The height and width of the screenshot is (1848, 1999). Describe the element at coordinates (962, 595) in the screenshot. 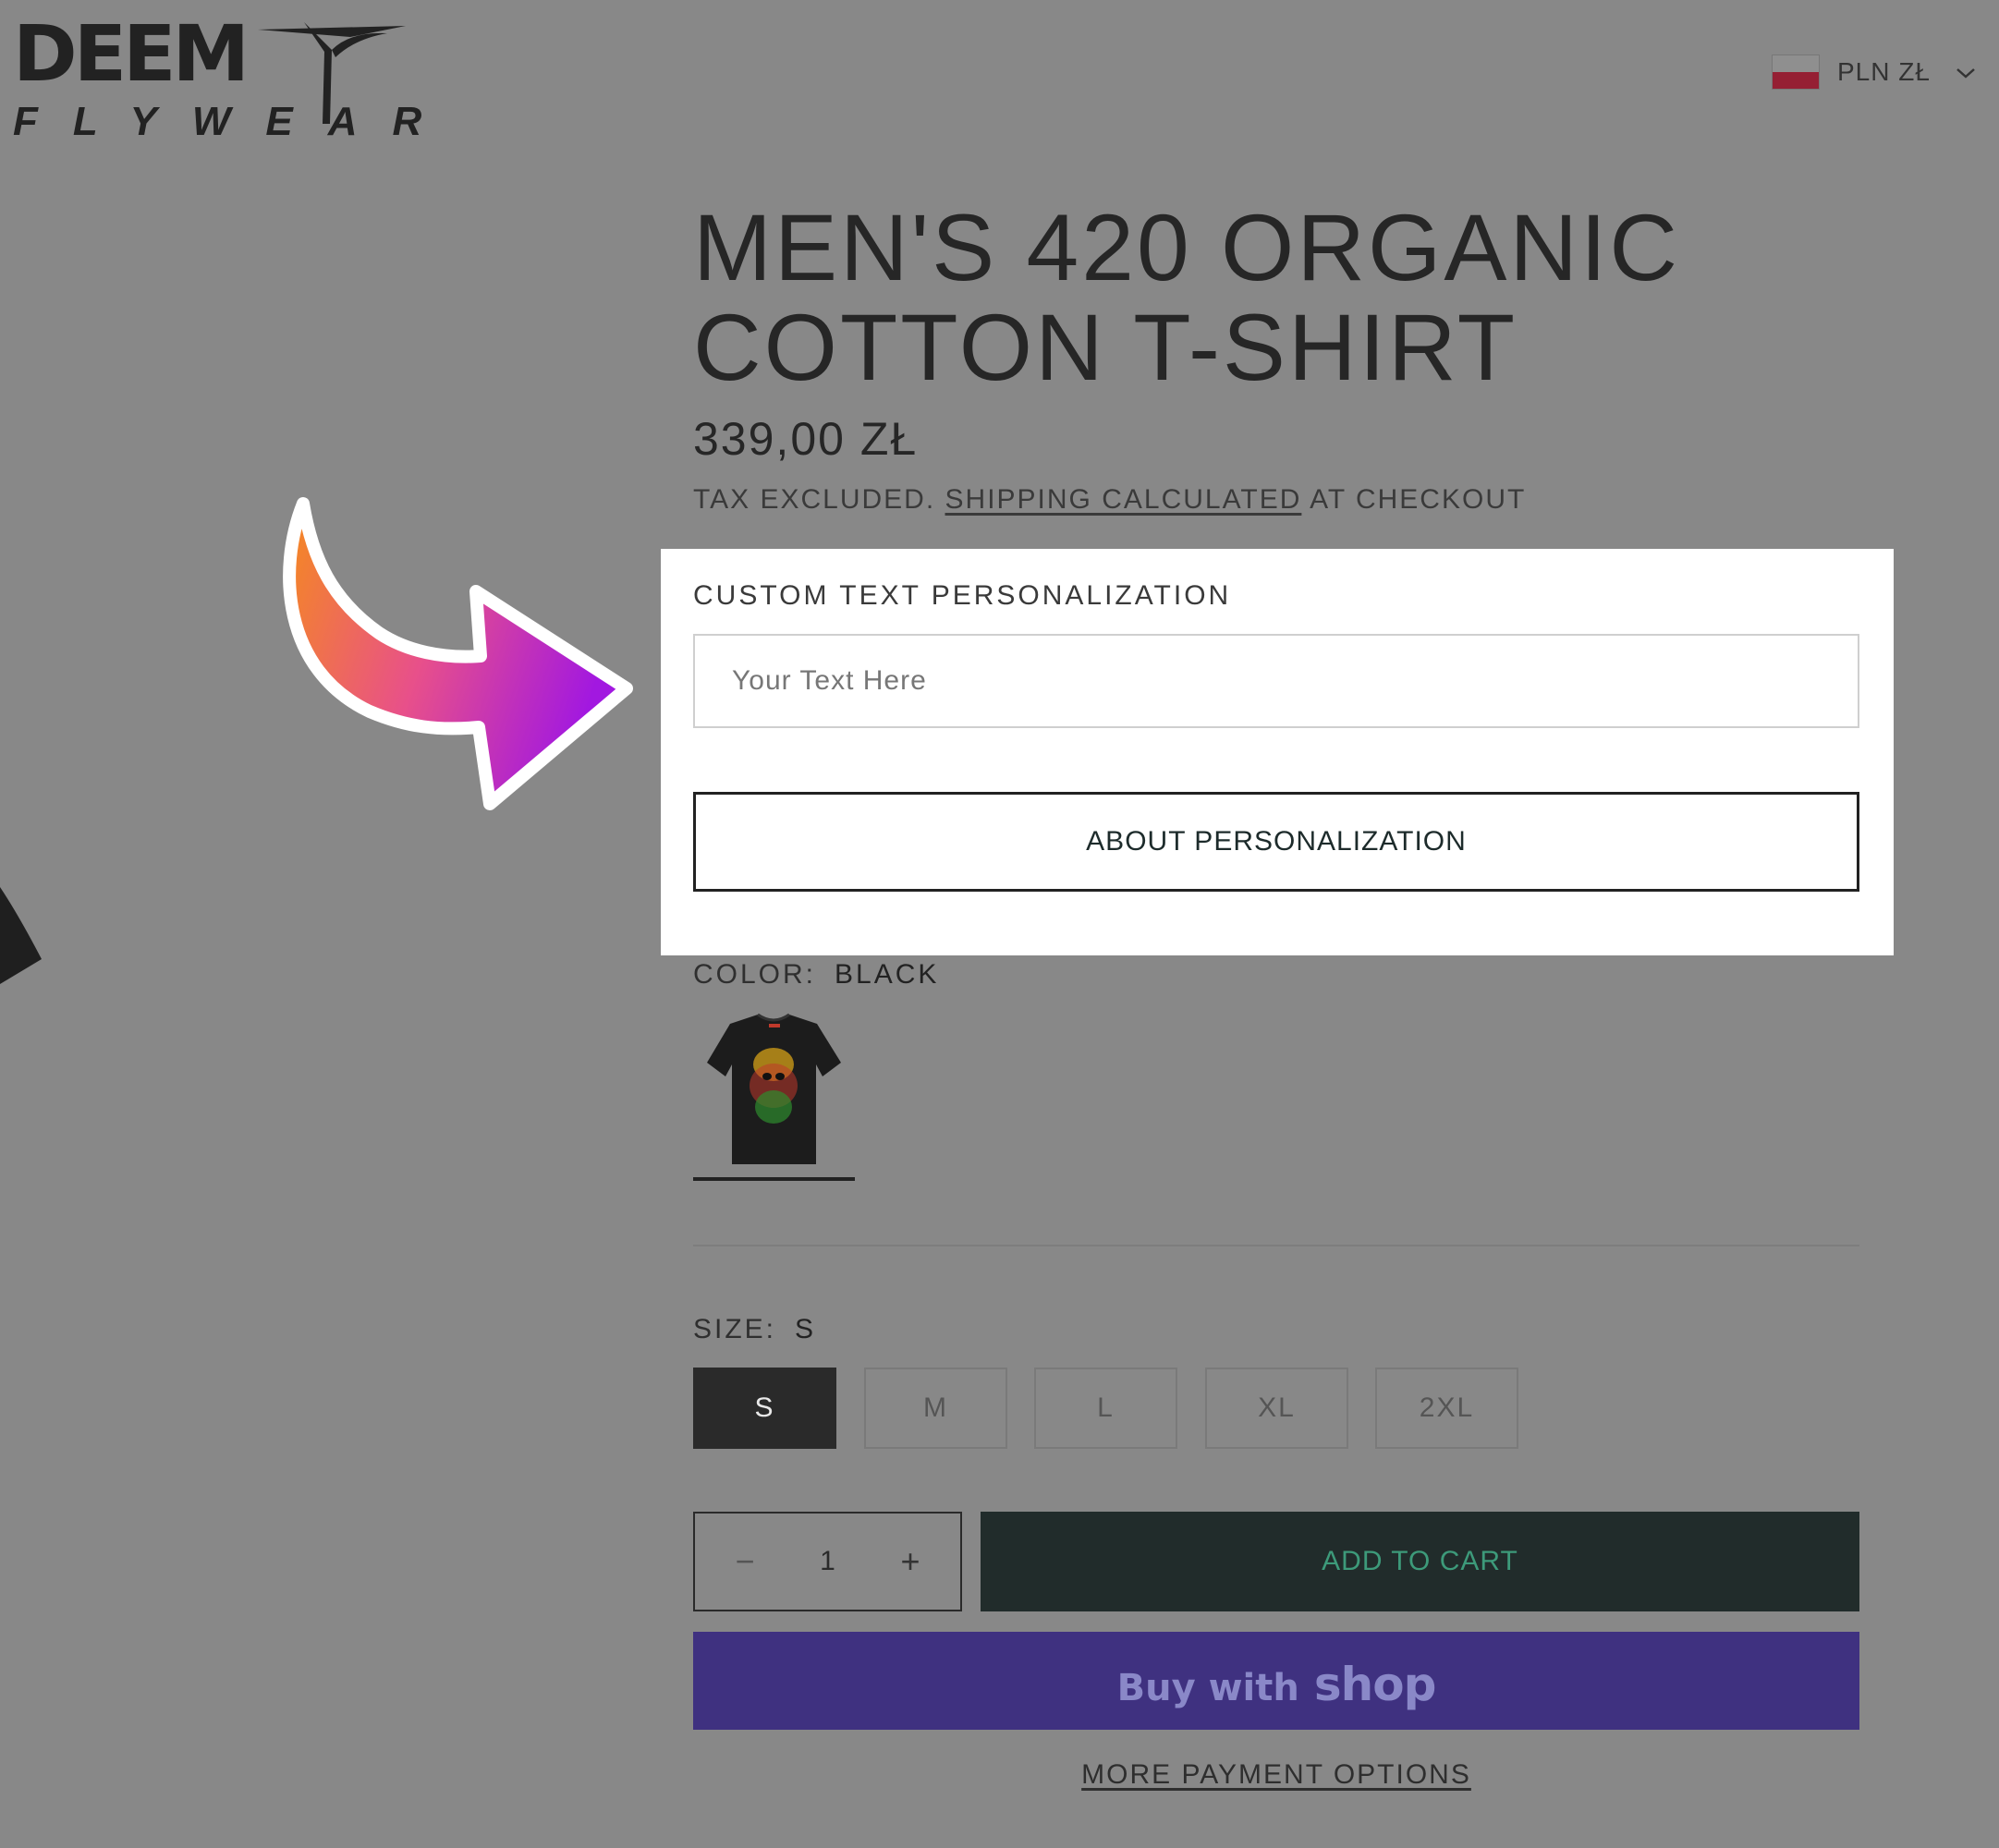

I see `personalization-label: CUSTOM TEXT PERSONALIZATION` at that location.